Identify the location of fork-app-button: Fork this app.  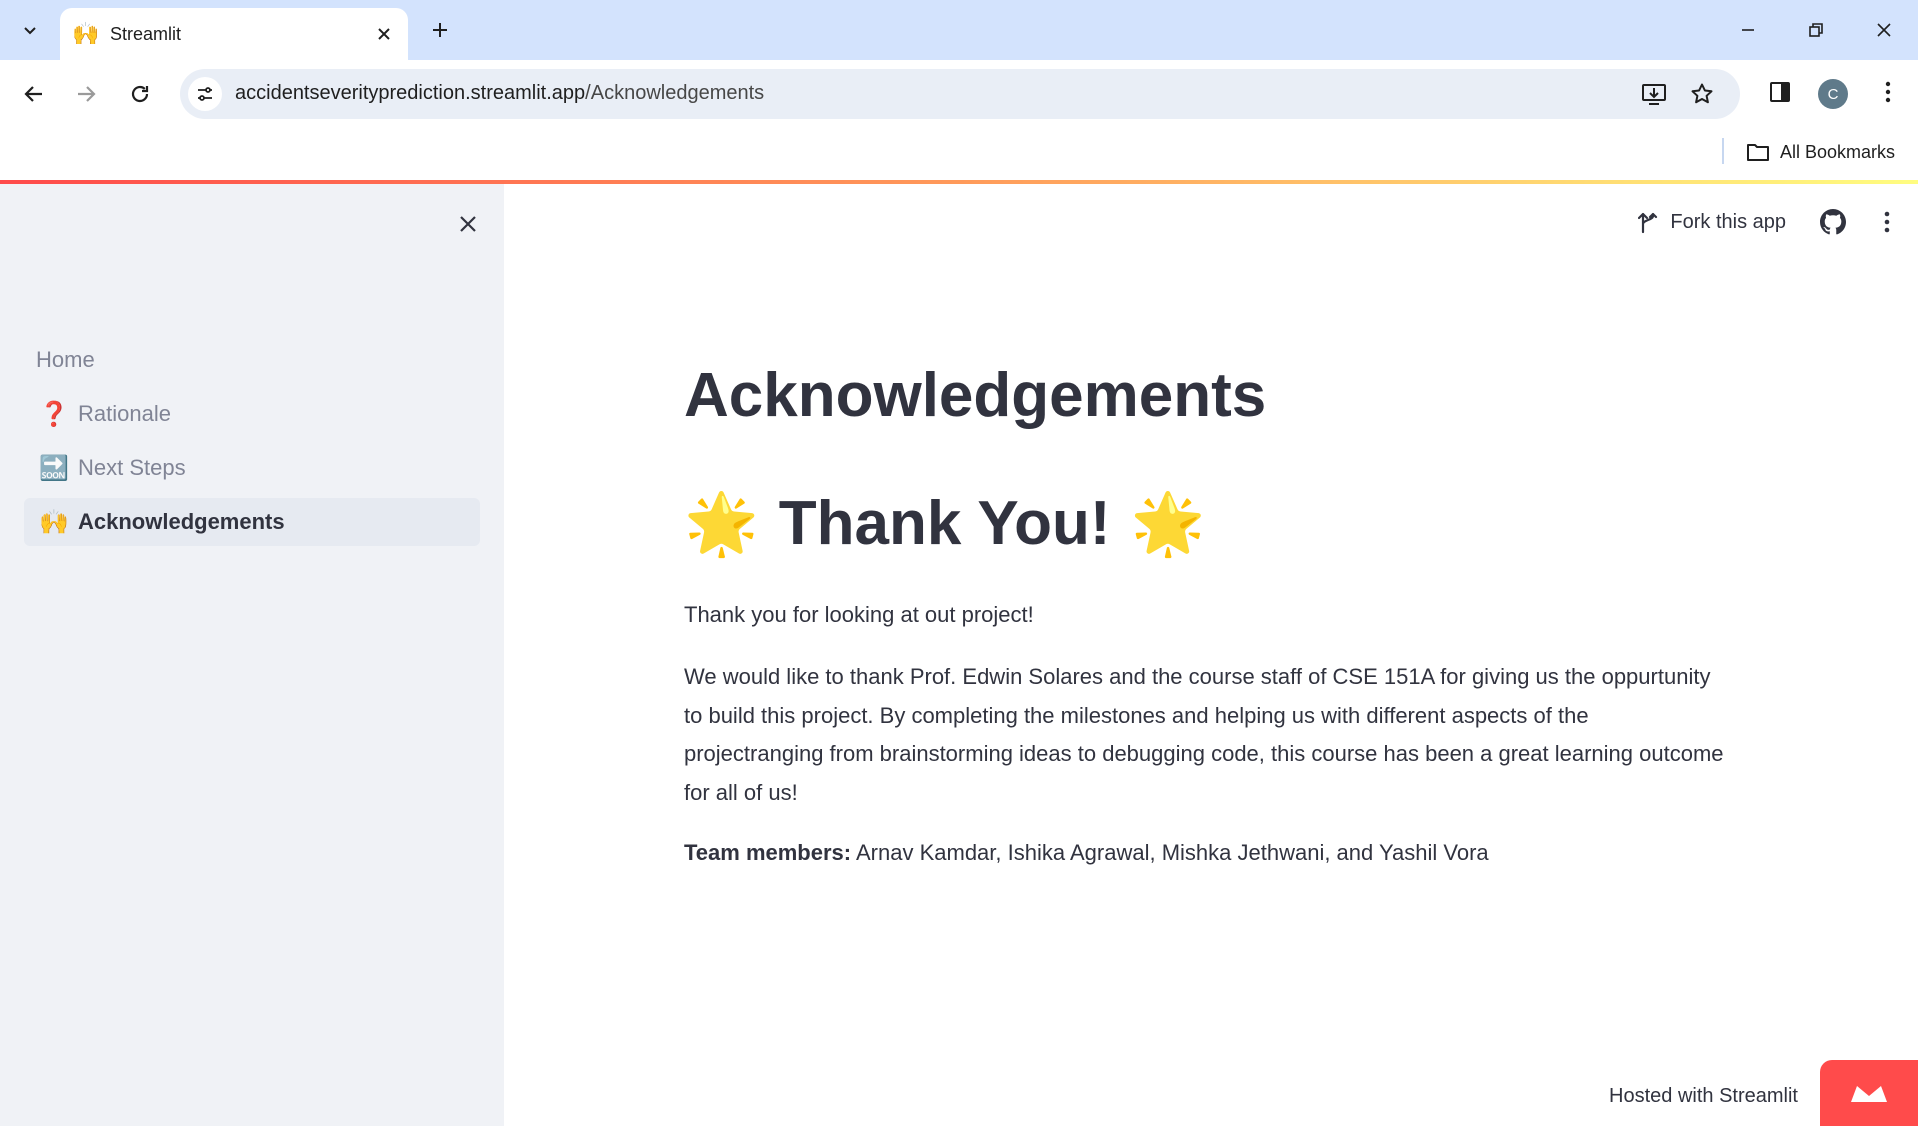
(1712, 222).